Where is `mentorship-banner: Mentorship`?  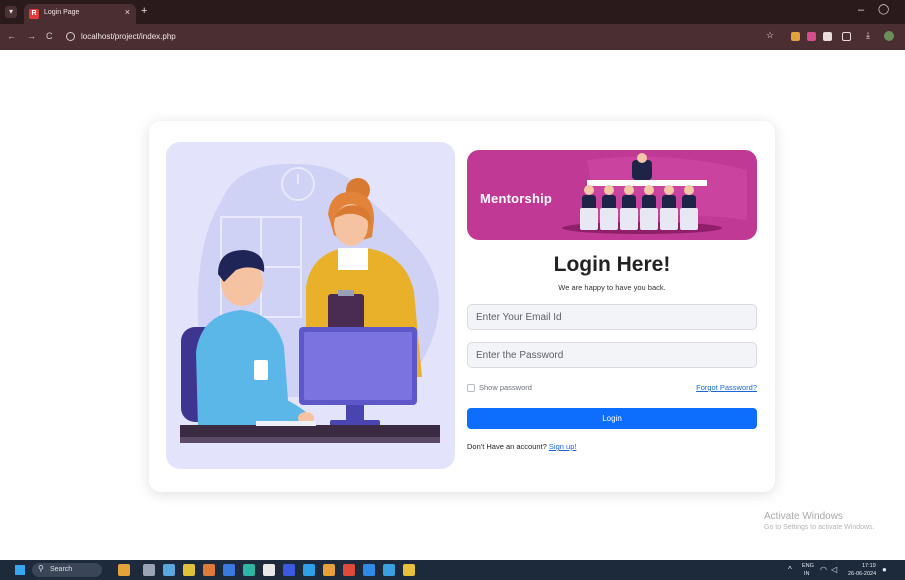 mentorship-banner: Mentorship is located at coordinates (612, 195).